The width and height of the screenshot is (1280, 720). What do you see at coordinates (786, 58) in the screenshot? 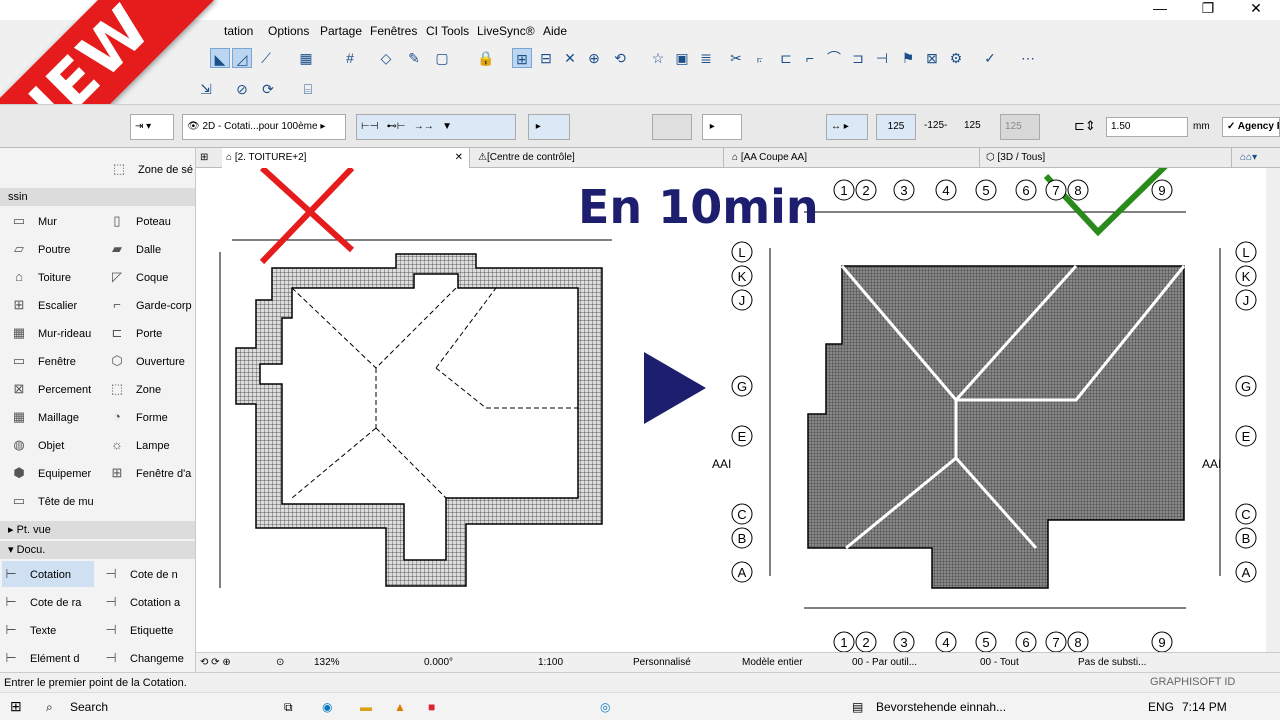
I see `split-icon: ⊏` at bounding box center [786, 58].